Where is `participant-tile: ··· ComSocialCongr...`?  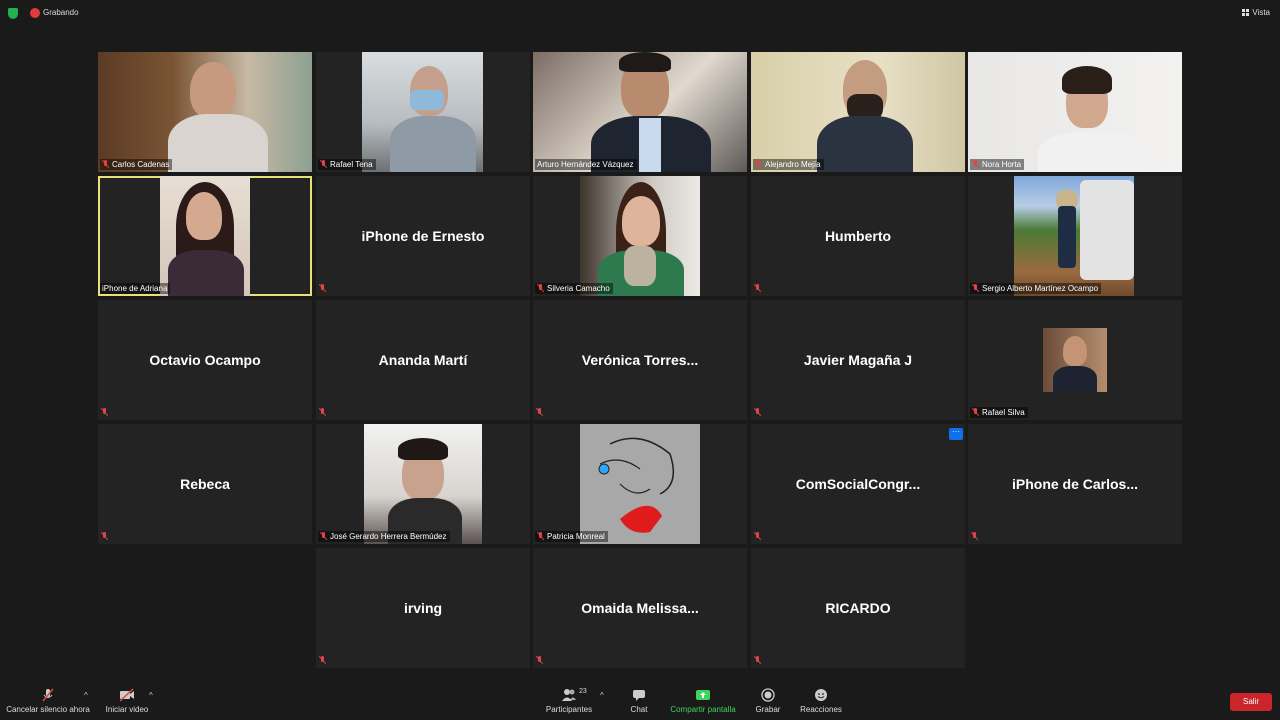 participant-tile: ··· ComSocialCongr... is located at coordinates (858, 484).